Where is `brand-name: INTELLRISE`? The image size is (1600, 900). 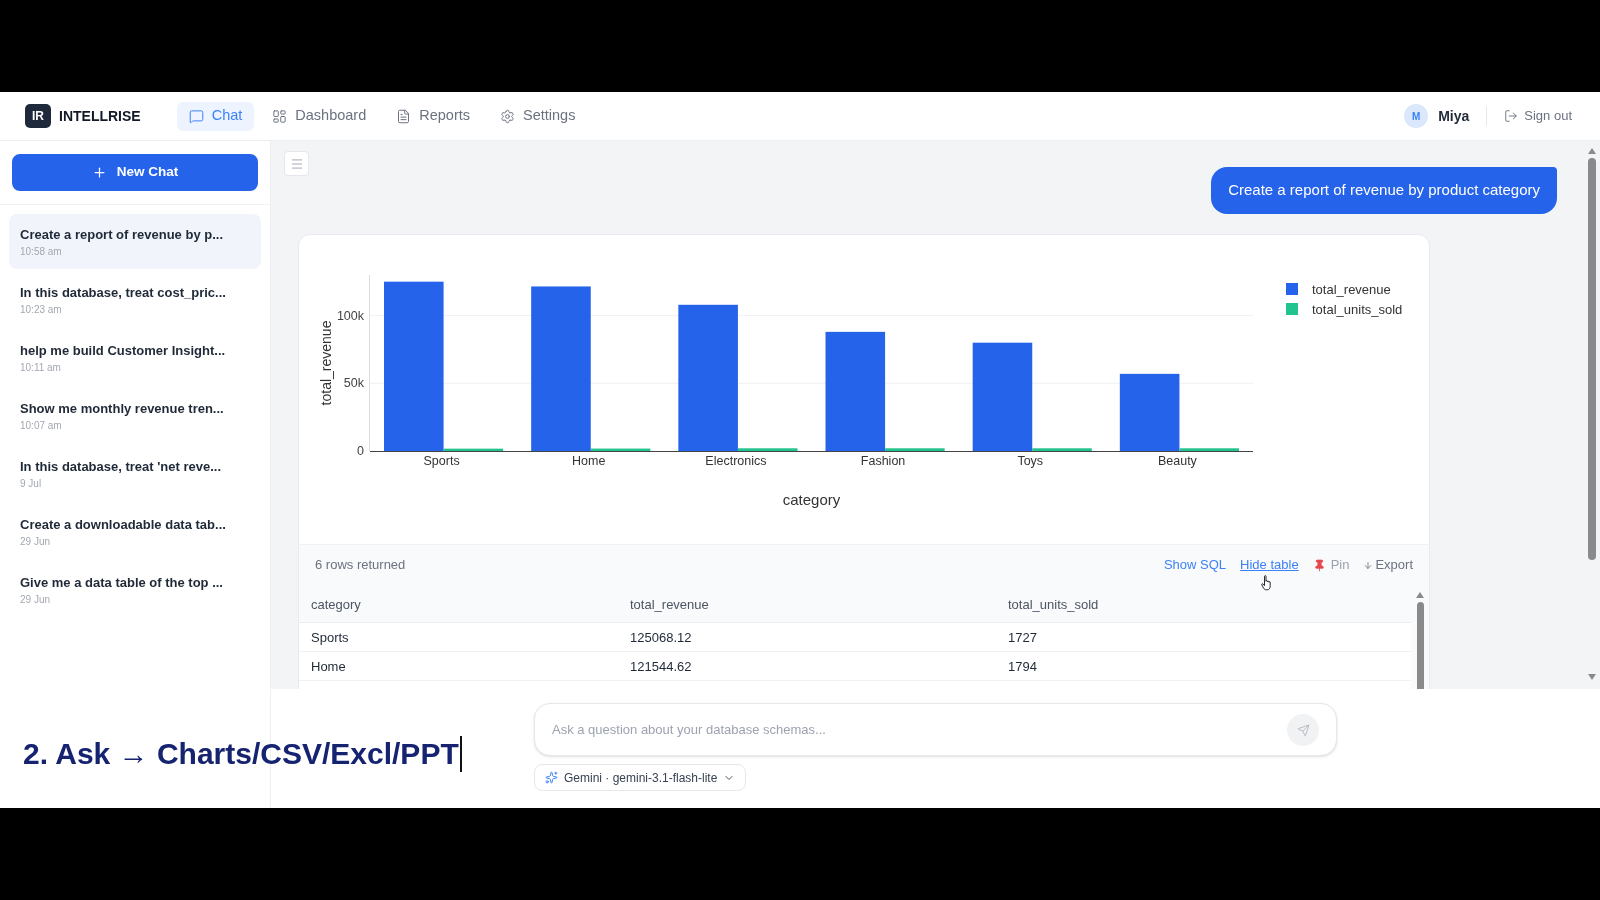
brand-name: INTELLRISE is located at coordinates (100, 116).